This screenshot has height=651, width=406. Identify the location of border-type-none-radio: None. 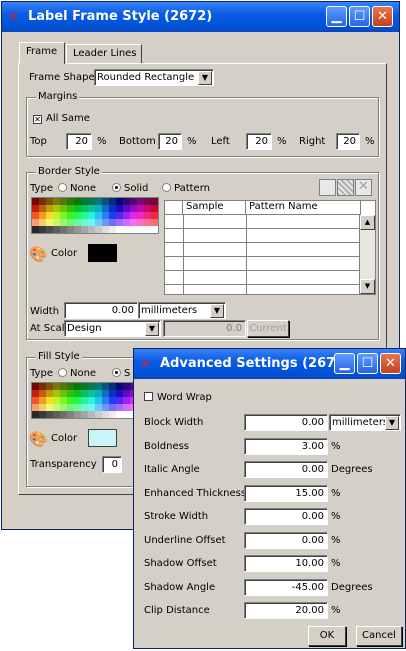
(77, 188).